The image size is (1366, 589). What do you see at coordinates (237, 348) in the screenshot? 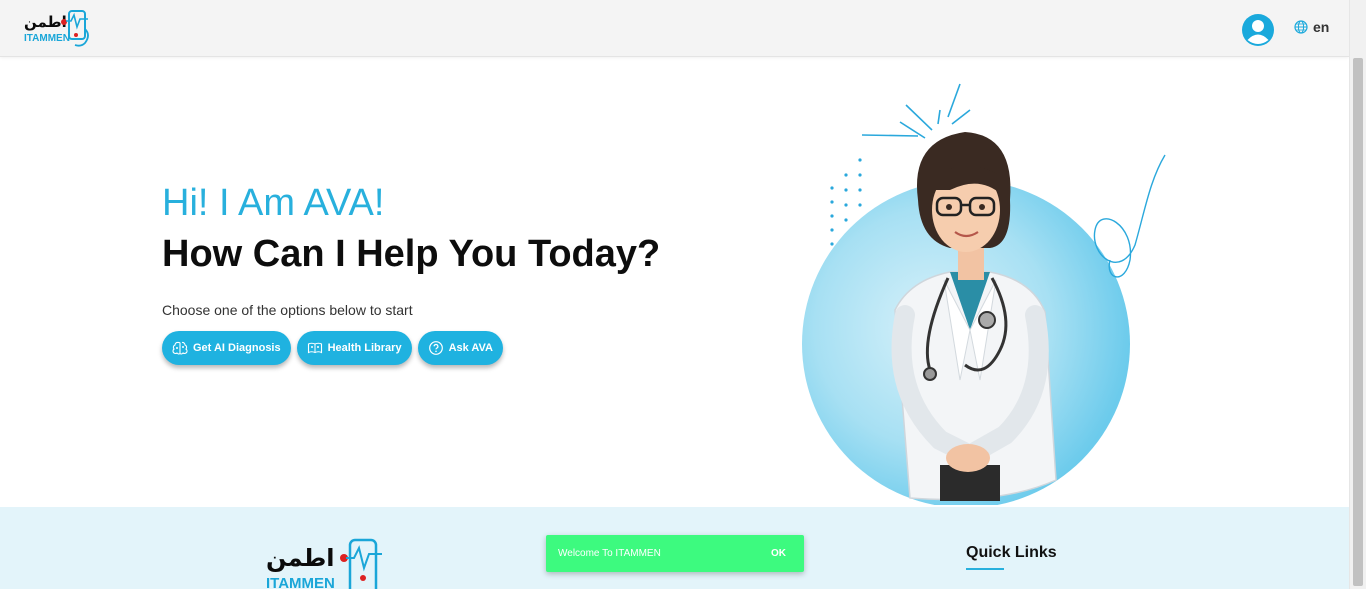
I see `get-ai-diagnosis-label: Get AI Diagnosis` at bounding box center [237, 348].